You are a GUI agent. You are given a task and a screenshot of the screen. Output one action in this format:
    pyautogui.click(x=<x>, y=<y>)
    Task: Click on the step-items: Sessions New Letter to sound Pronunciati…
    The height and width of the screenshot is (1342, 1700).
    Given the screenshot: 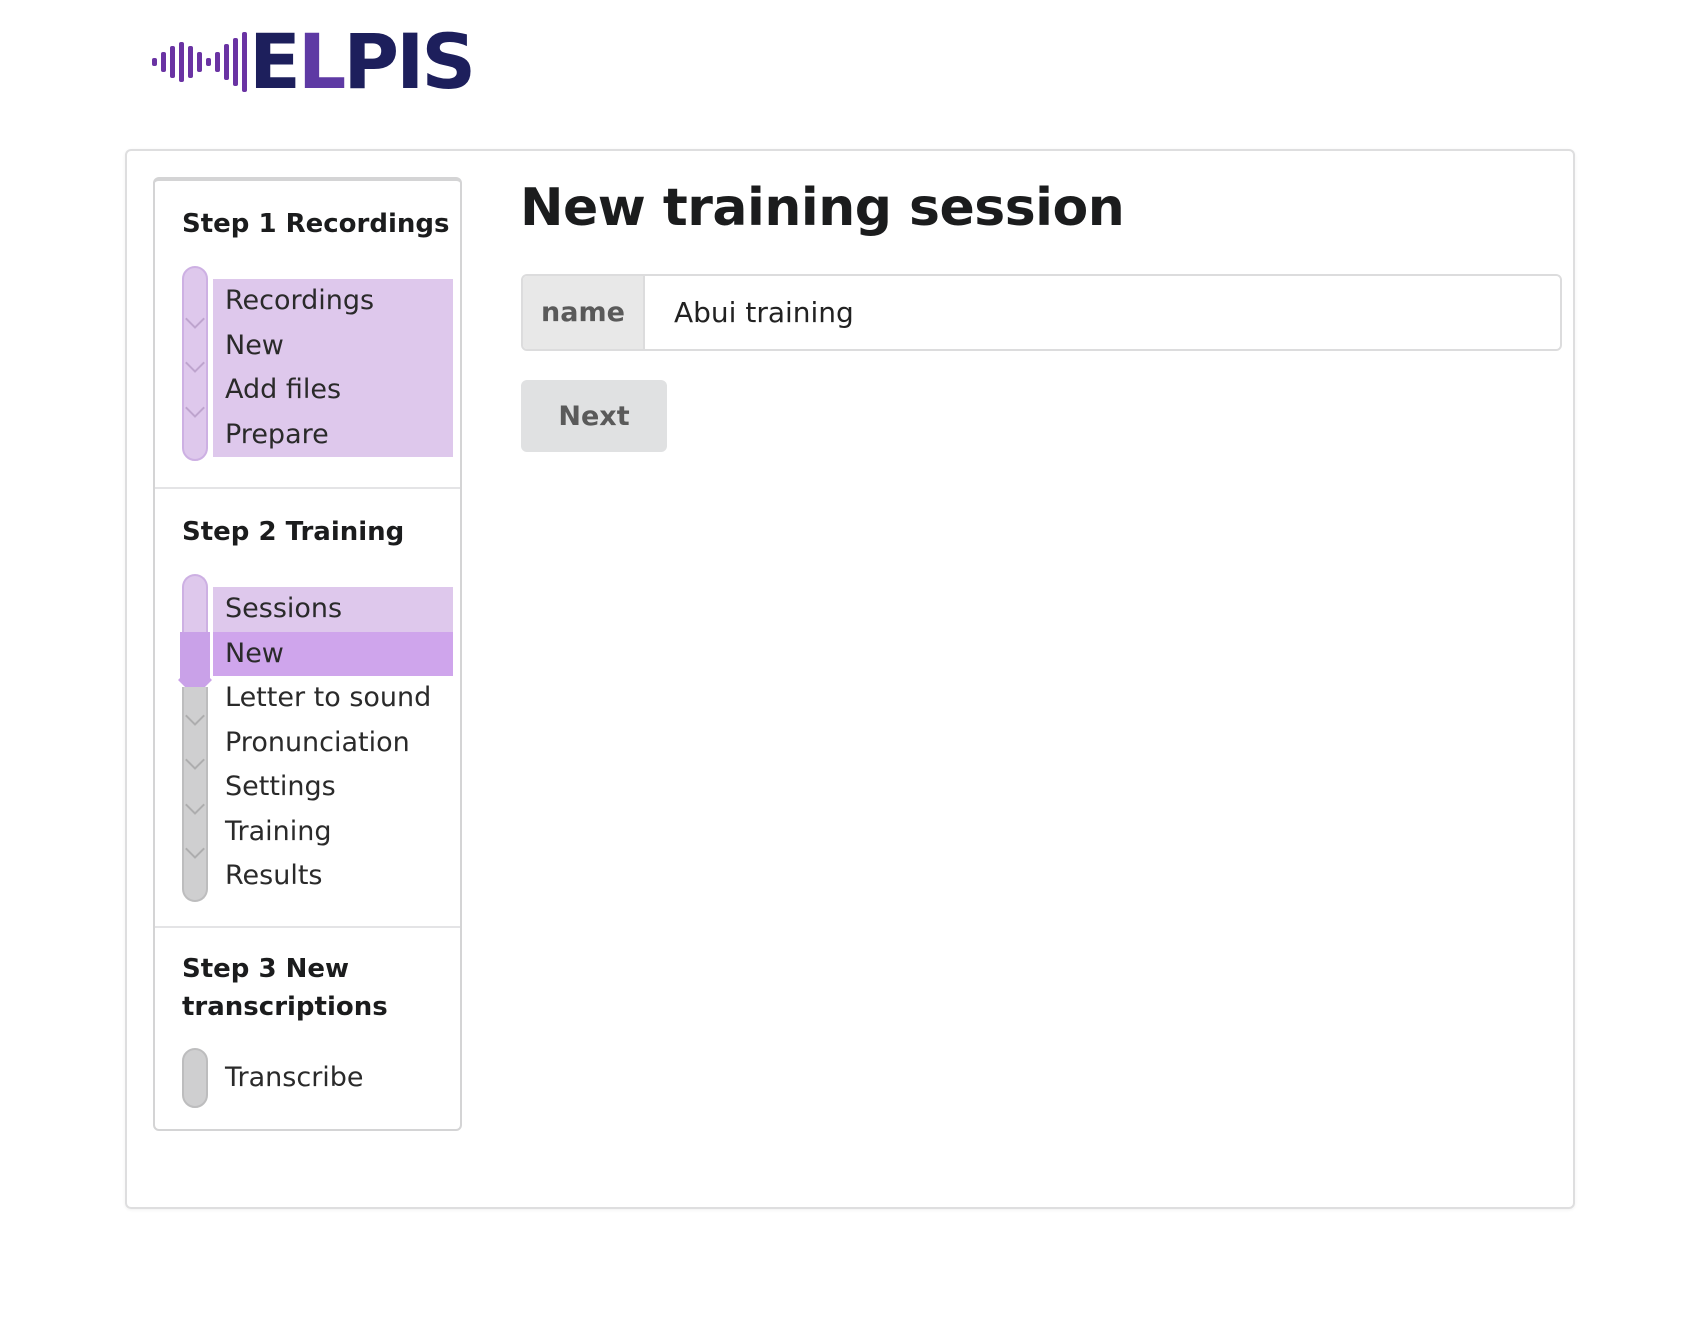 What is the action you would take?
    pyautogui.click(x=333, y=743)
    